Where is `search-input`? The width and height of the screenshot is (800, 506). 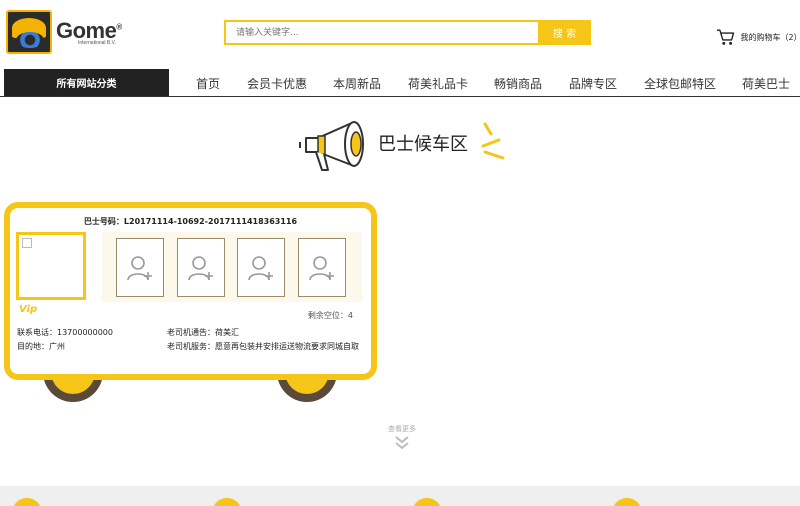
search-input is located at coordinates (381, 32).